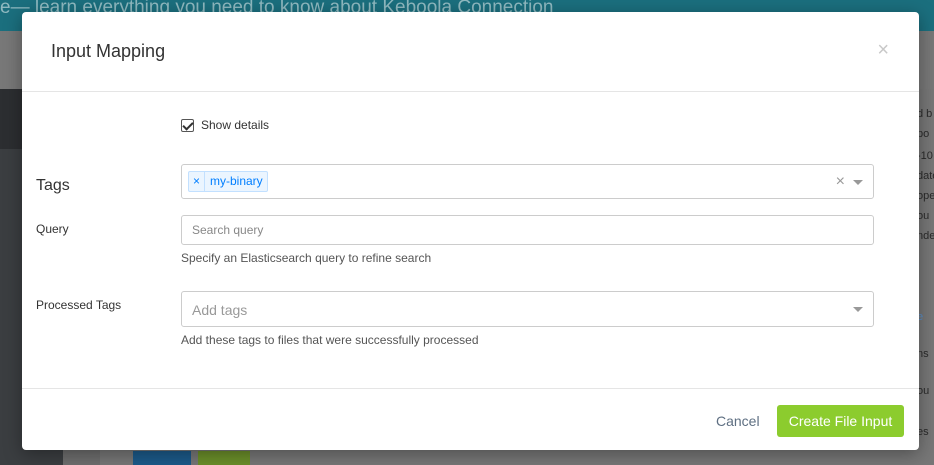 The width and height of the screenshot is (934, 465). What do you see at coordinates (187, 125) in the screenshot?
I see `show-details-checkbox` at bounding box center [187, 125].